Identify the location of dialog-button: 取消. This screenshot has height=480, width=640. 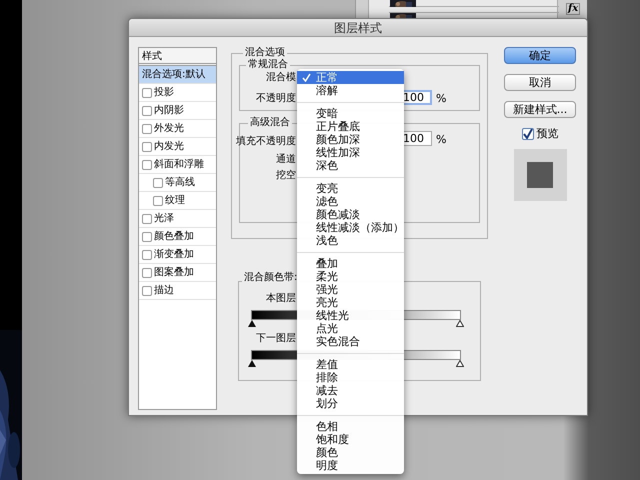
(540, 82).